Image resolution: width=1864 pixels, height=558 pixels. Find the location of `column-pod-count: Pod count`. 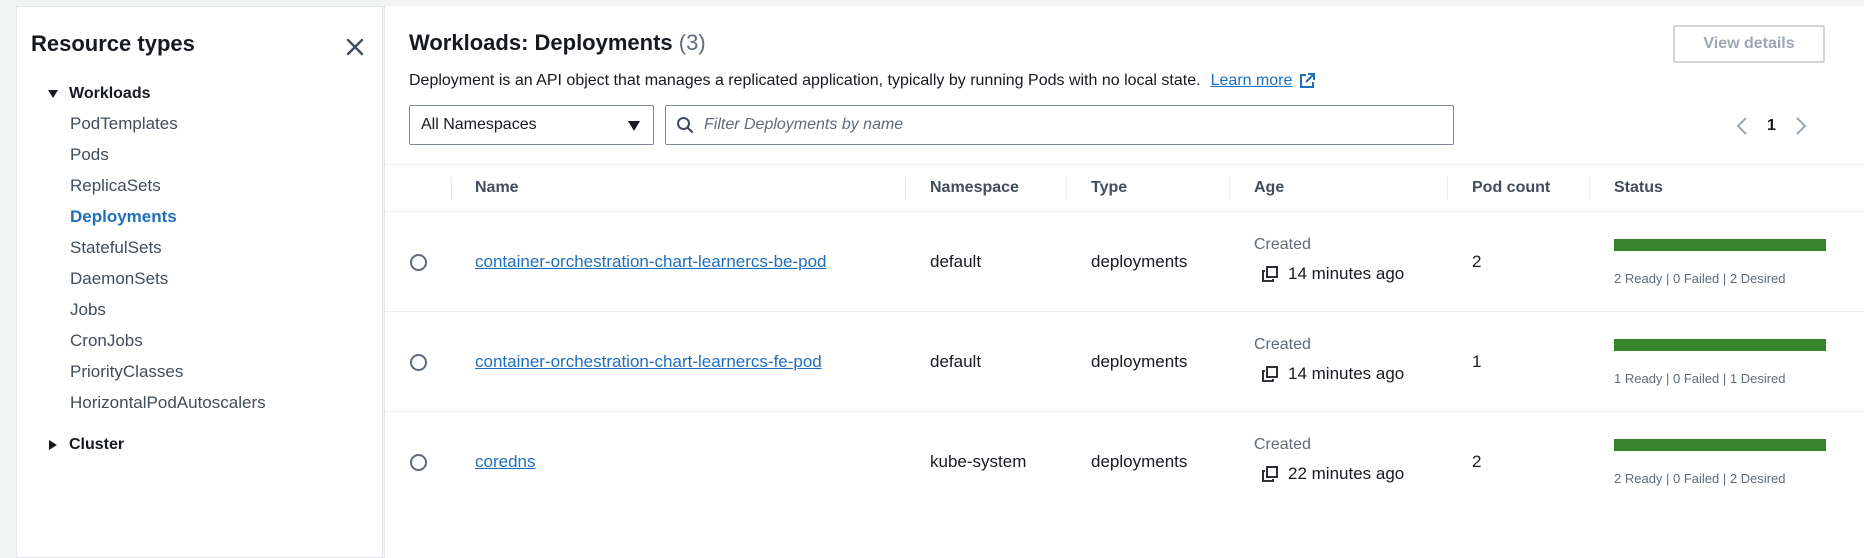

column-pod-count: Pod count is located at coordinates (1511, 188).